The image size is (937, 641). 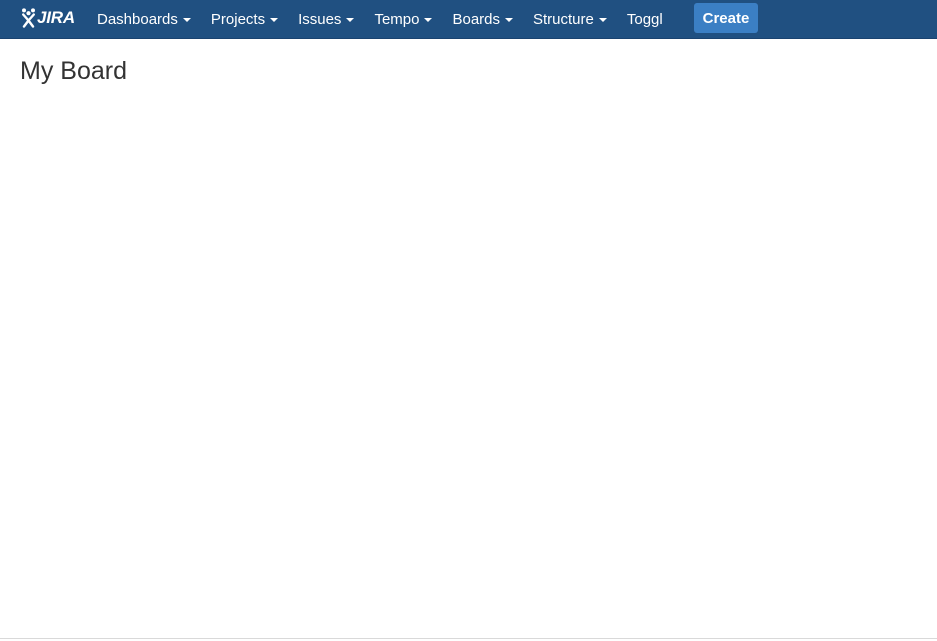 I want to click on jira-logo: JIRA, so click(x=48, y=18).